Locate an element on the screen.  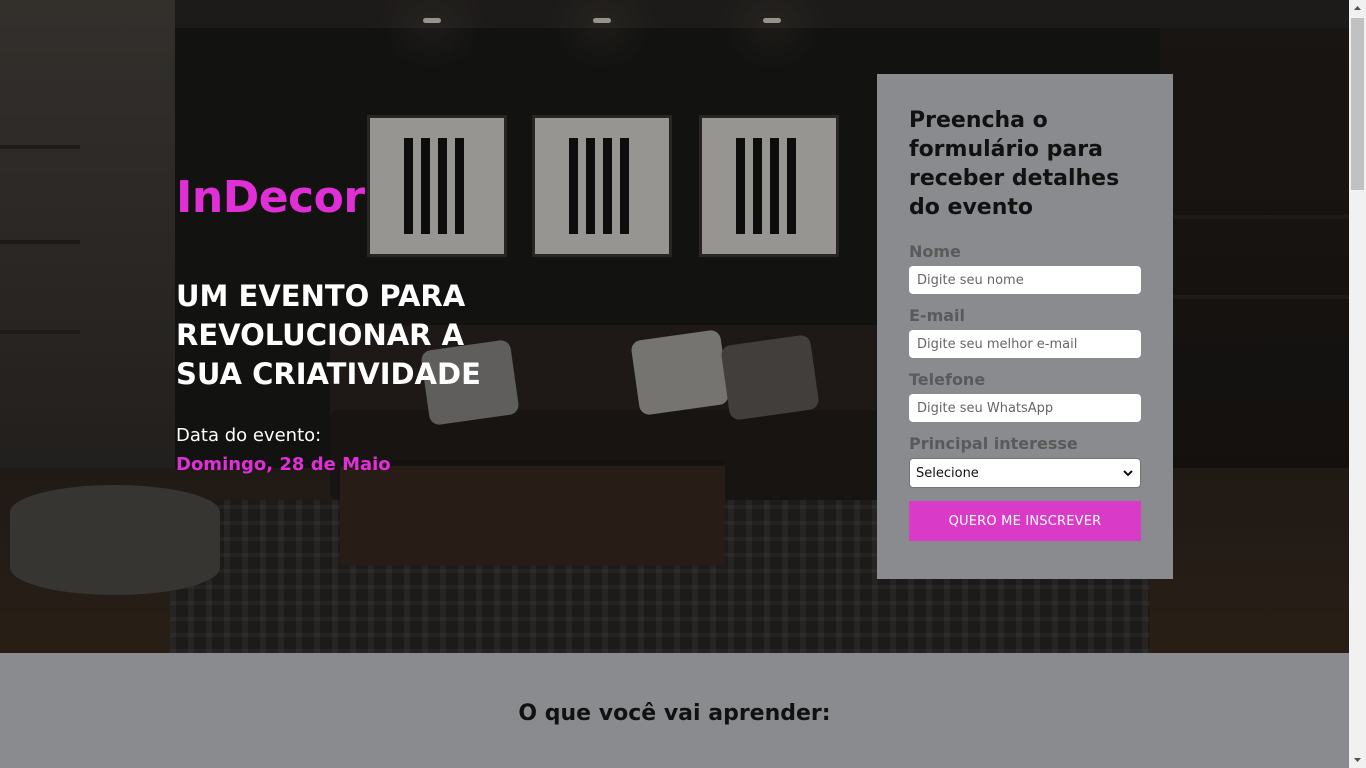
subscribe-button: QUERO ME INSCREVER is located at coordinates (1025, 521).